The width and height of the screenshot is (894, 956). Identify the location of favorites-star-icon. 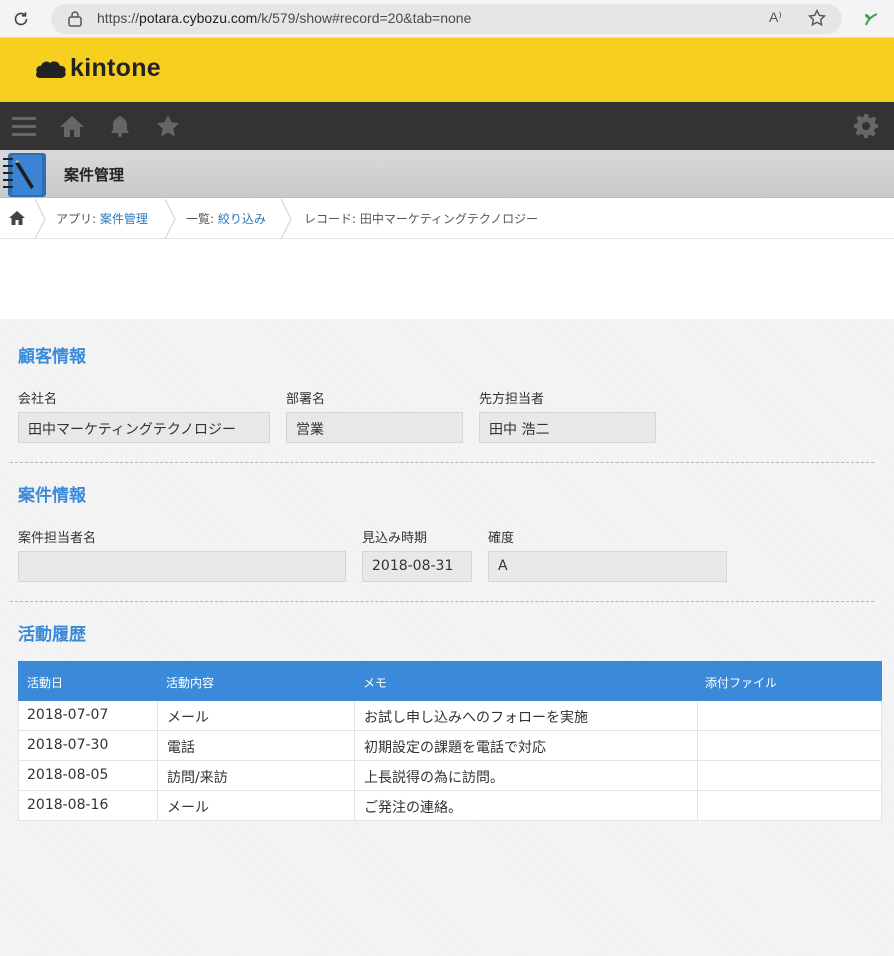
(168, 126).